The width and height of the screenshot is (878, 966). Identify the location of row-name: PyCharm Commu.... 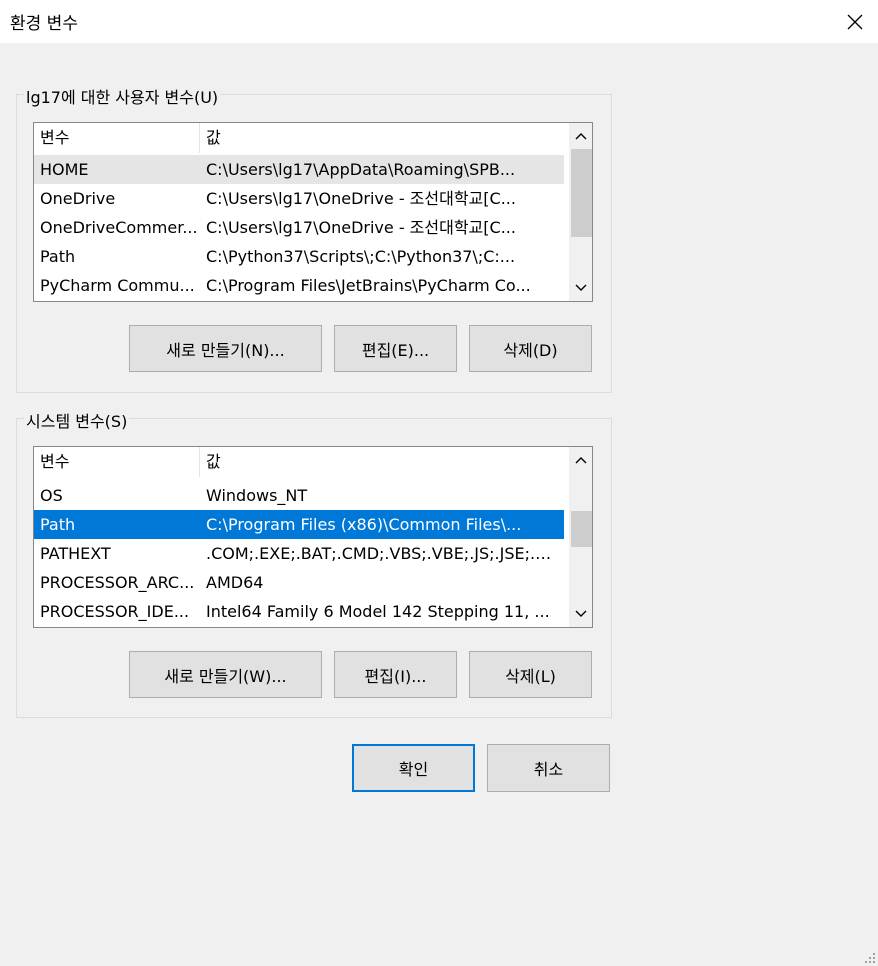
(117, 285).